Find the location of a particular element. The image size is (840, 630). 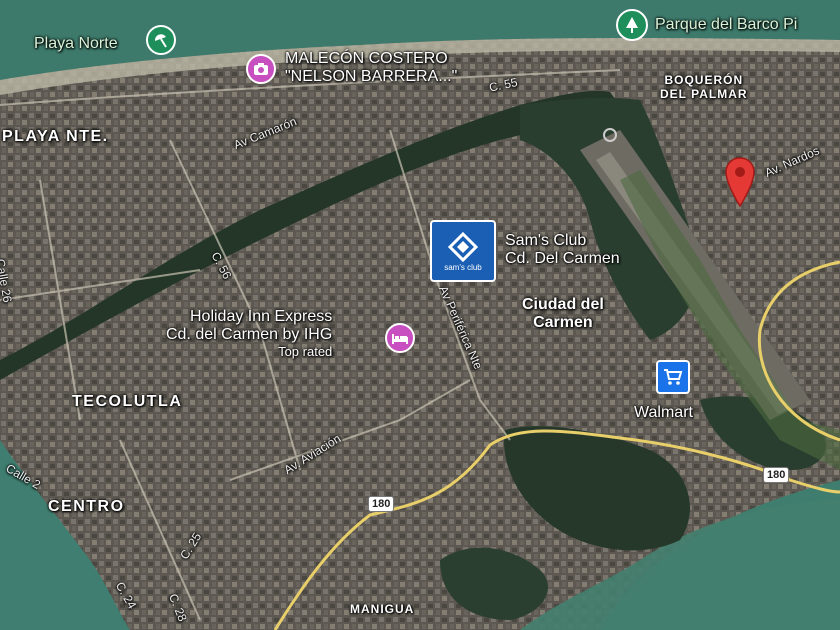

poi-label-holiday-line1: Holiday Inn Express is located at coordinates (261, 316).